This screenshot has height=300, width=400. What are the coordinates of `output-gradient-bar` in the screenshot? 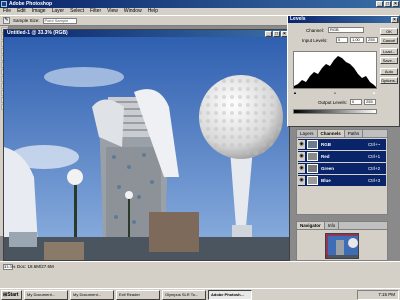 It's located at (335, 111).